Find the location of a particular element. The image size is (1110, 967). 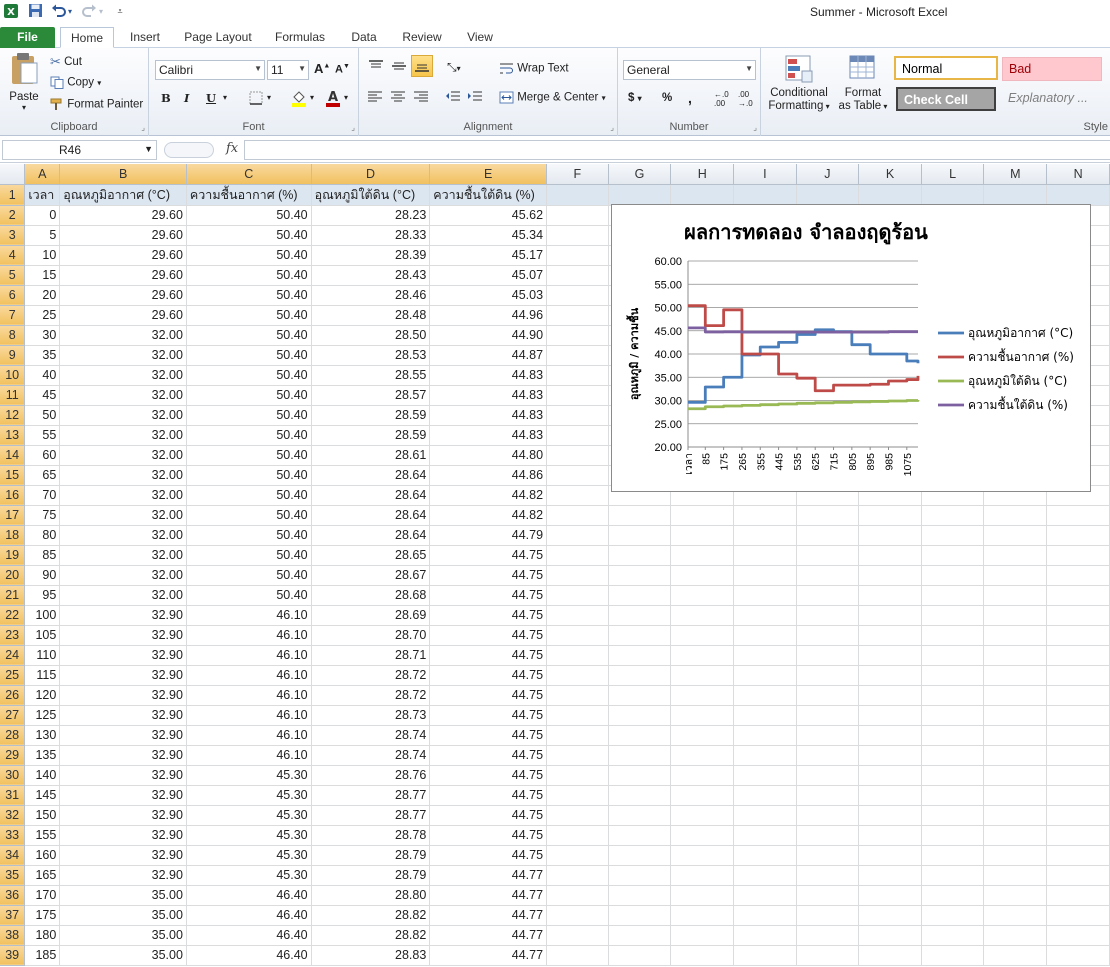

row-header: 29 is located at coordinates (13, 755).